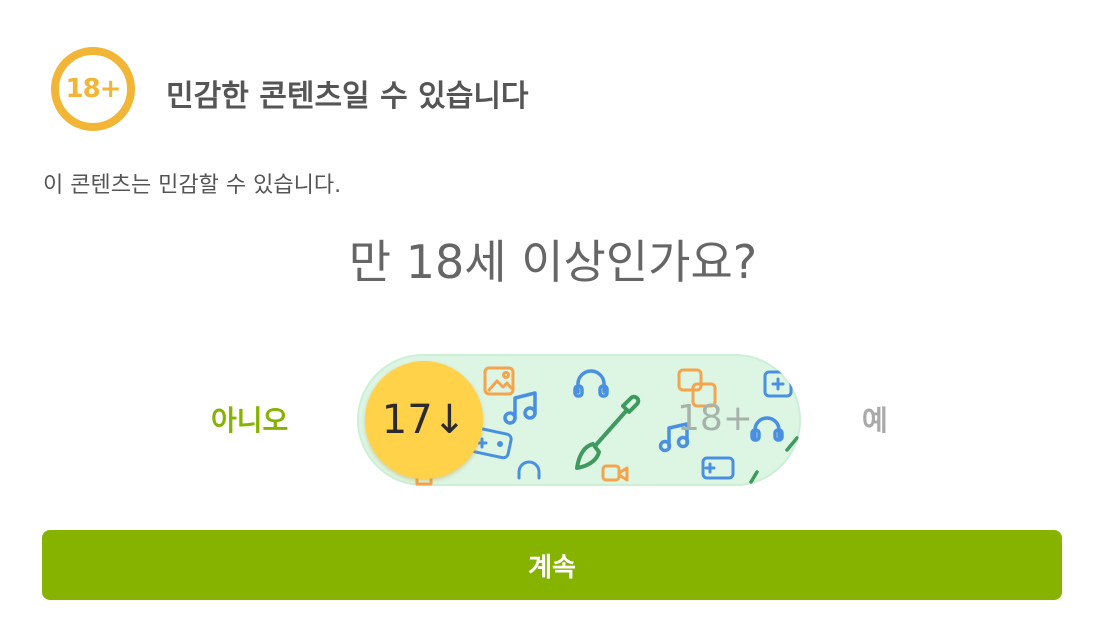 The width and height of the screenshot is (1106, 642). I want to click on age-slider-thumb: 17↓, so click(424, 420).